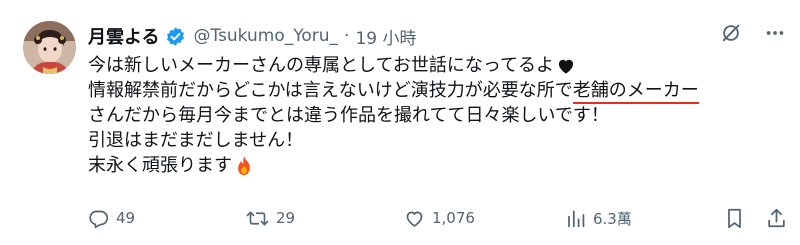  I want to click on tweet-line: 今は新しいメーカーさんの専属としてお世話になってるよ, so click(438, 65).